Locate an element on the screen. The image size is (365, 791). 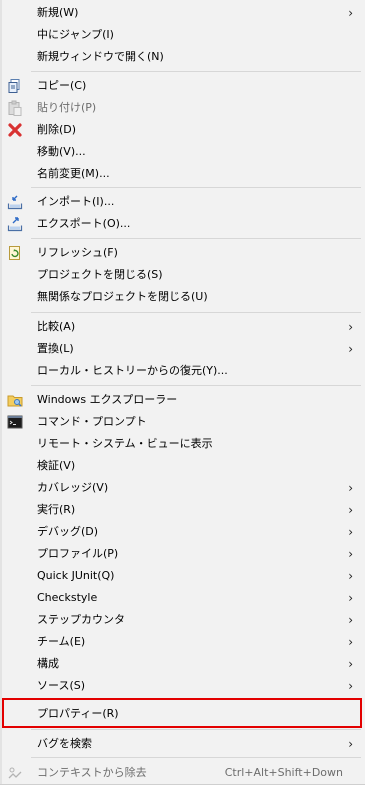
explorer-folder-icon is located at coordinates (15, 401).